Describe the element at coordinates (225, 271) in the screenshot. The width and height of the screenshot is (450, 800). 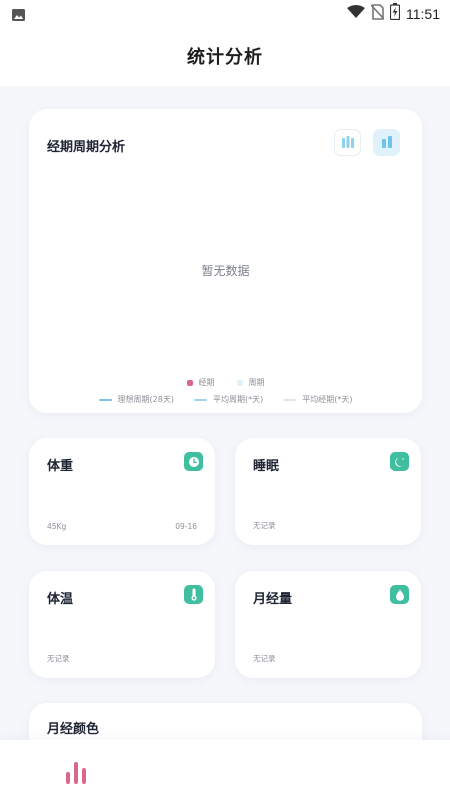
I see `empty-state-text: 暂无数据` at that location.